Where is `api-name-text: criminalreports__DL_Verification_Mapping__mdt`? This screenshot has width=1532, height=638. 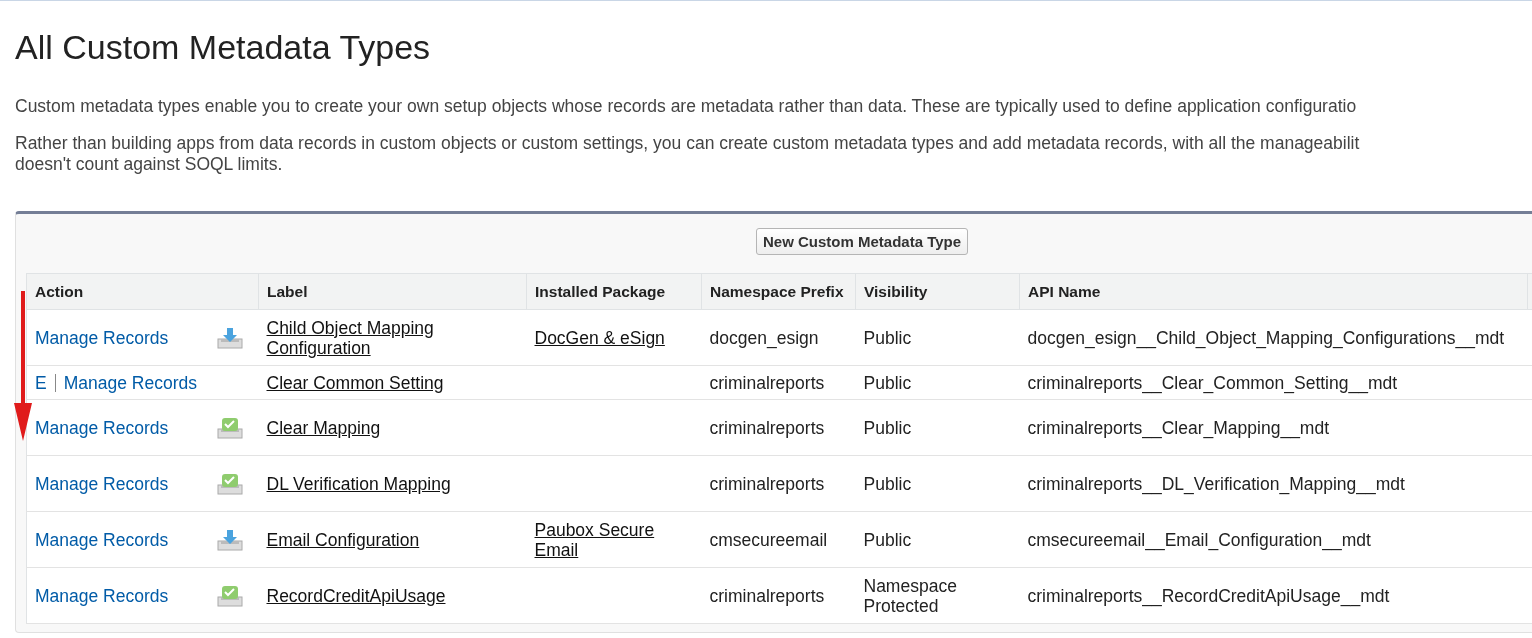 api-name-text: criminalreports__DL_Verification_Mapping__mdt is located at coordinates (1216, 483).